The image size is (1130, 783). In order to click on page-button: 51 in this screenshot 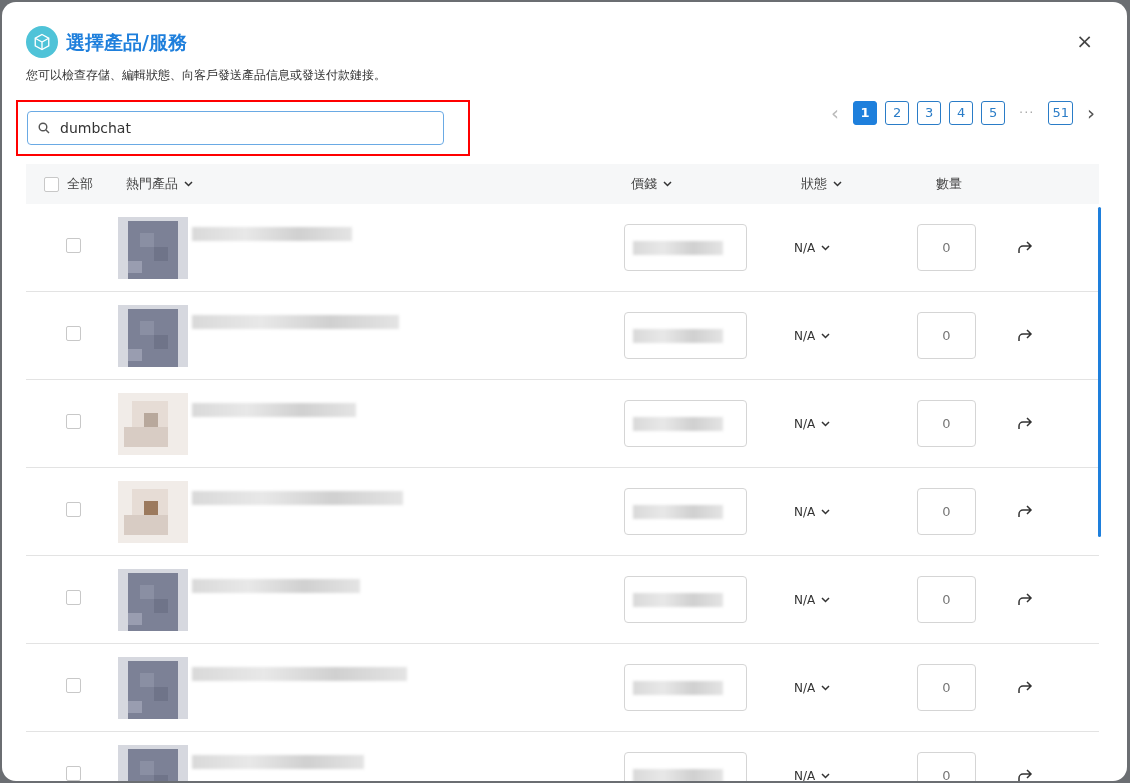, I will do `click(1060, 113)`.